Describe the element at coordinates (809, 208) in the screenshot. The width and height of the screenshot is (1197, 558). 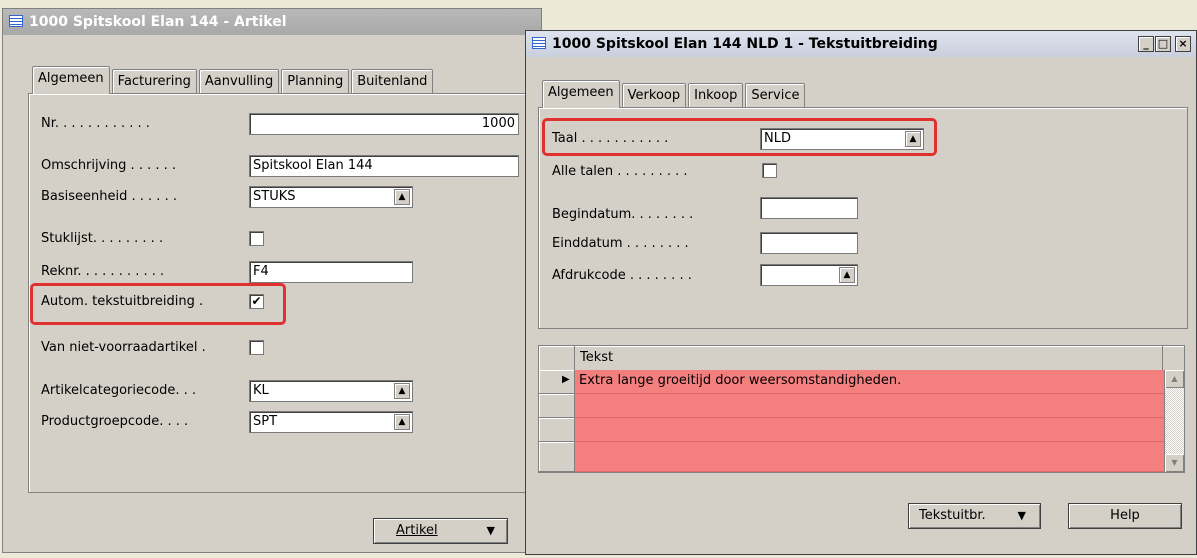
I see `begindatum-field` at that location.